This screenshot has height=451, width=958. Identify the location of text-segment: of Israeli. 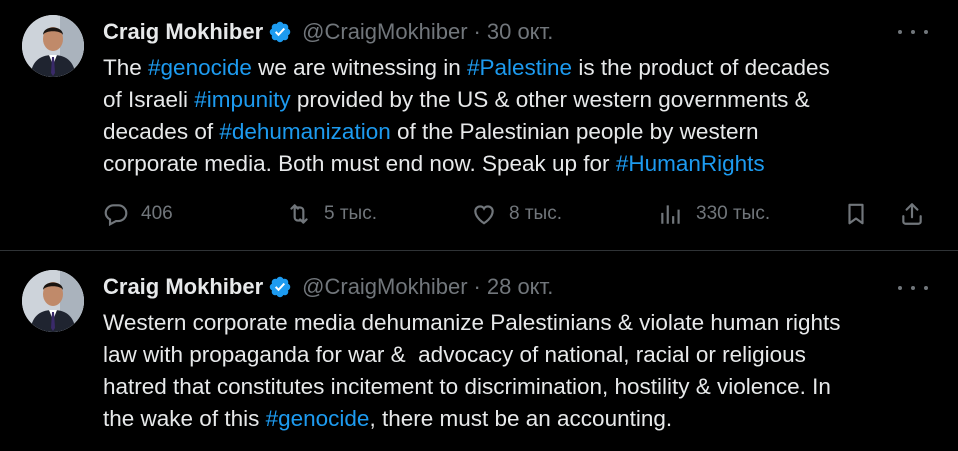
(149, 99).